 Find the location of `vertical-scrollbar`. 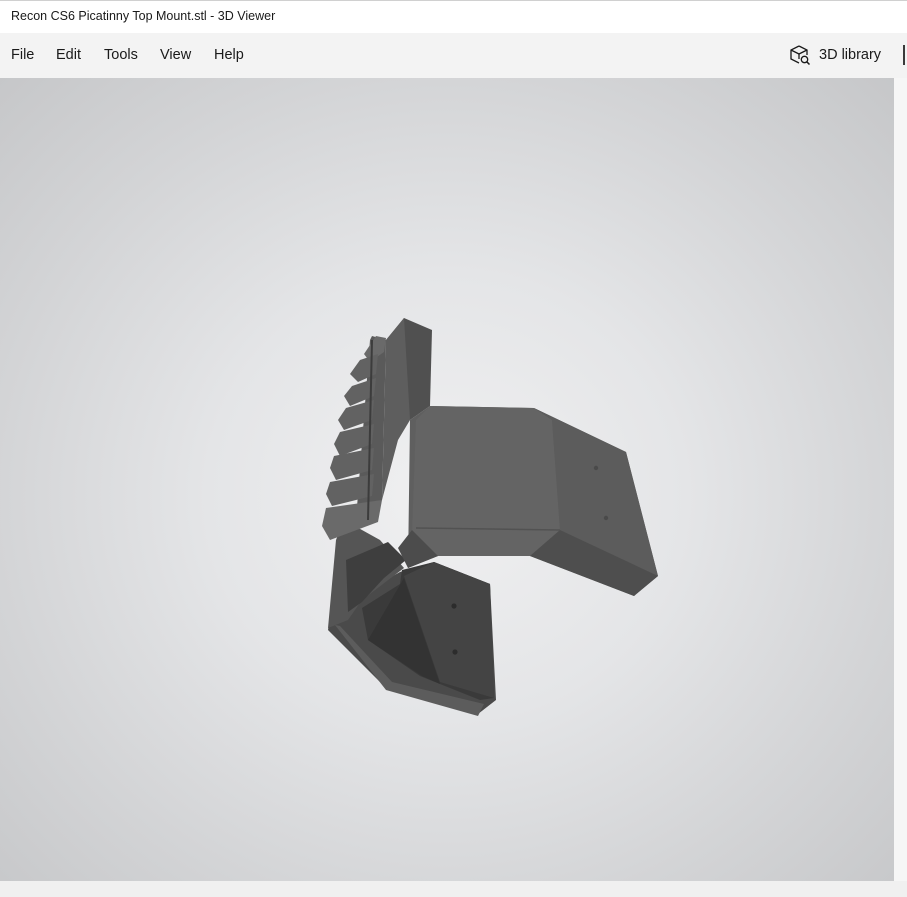

vertical-scrollbar is located at coordinates (900, 479).